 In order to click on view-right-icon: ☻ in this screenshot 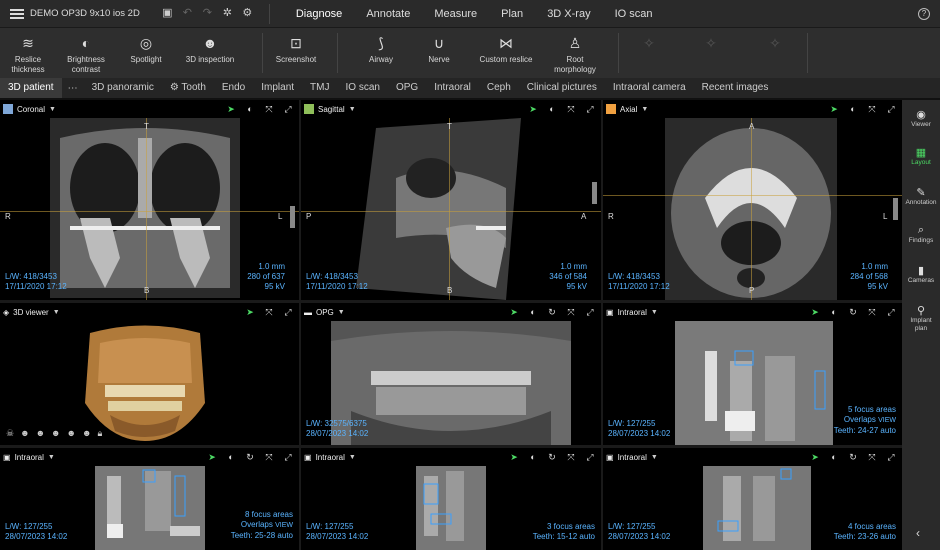, I will do `click(40, 433)`.